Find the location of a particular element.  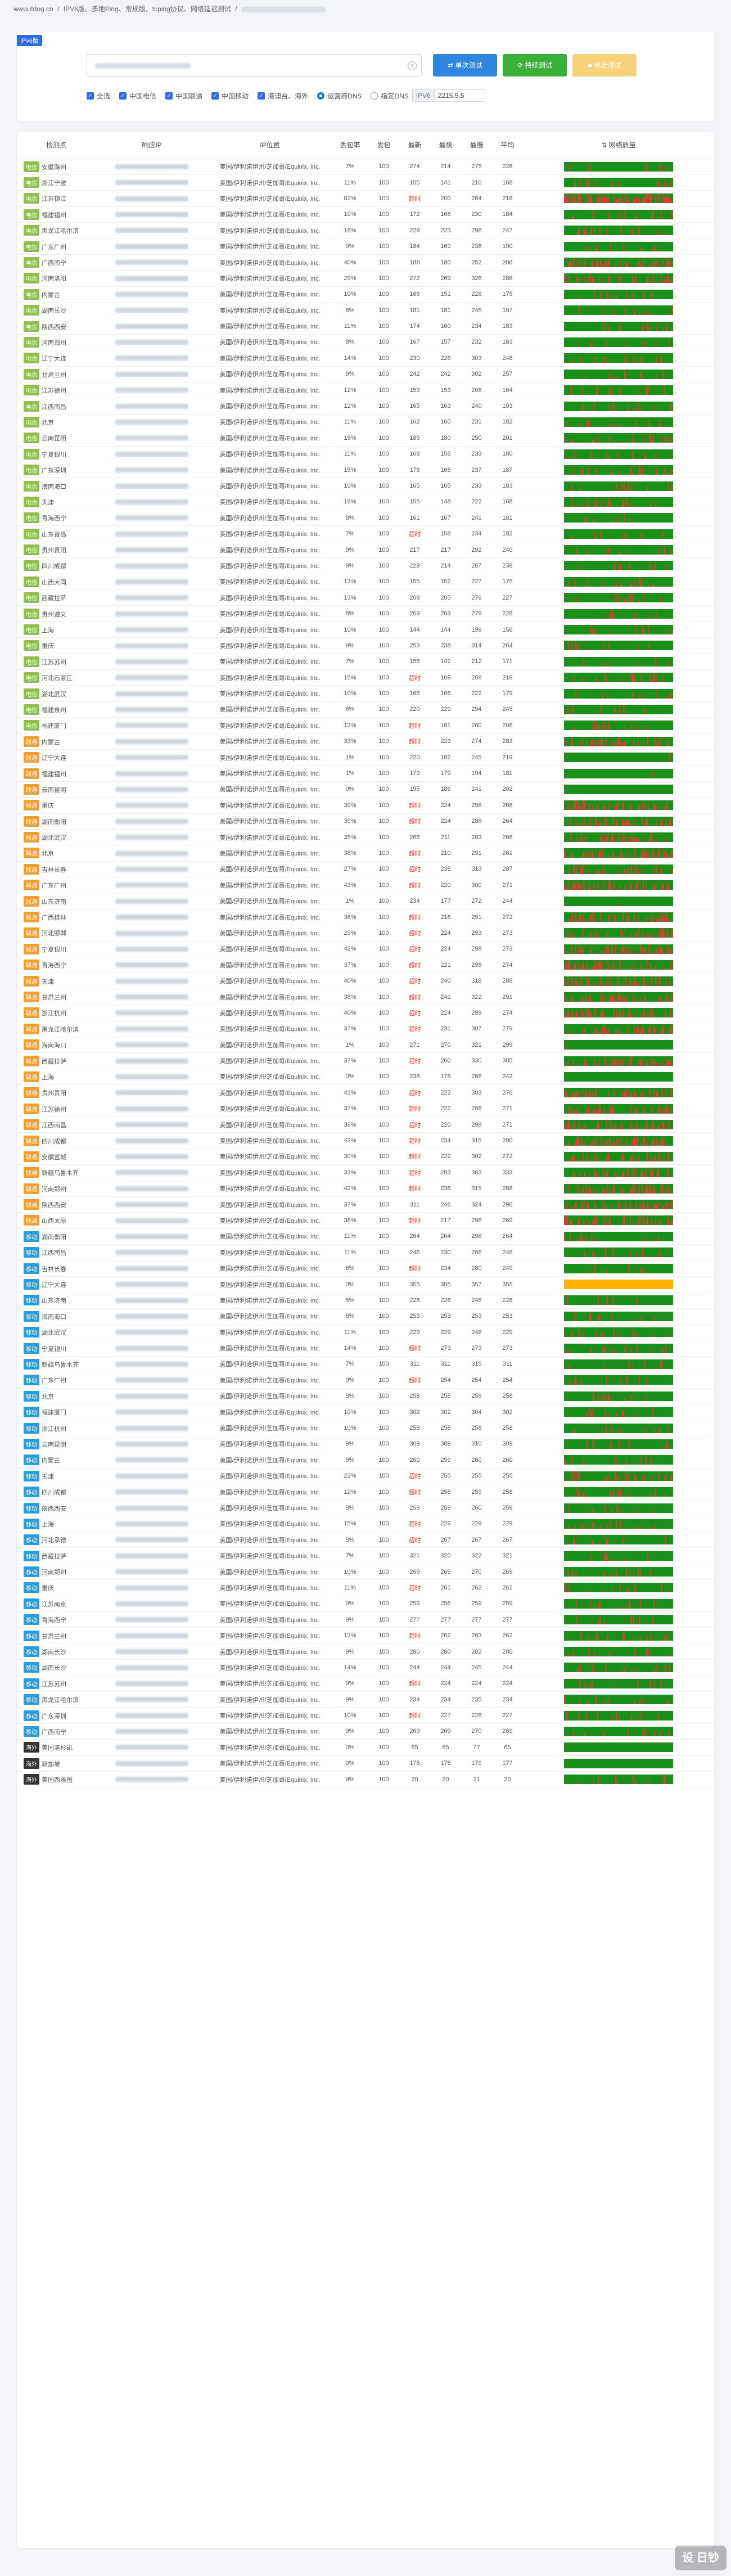

quality-icon: ⇅ is located at coordinates (604, 146).